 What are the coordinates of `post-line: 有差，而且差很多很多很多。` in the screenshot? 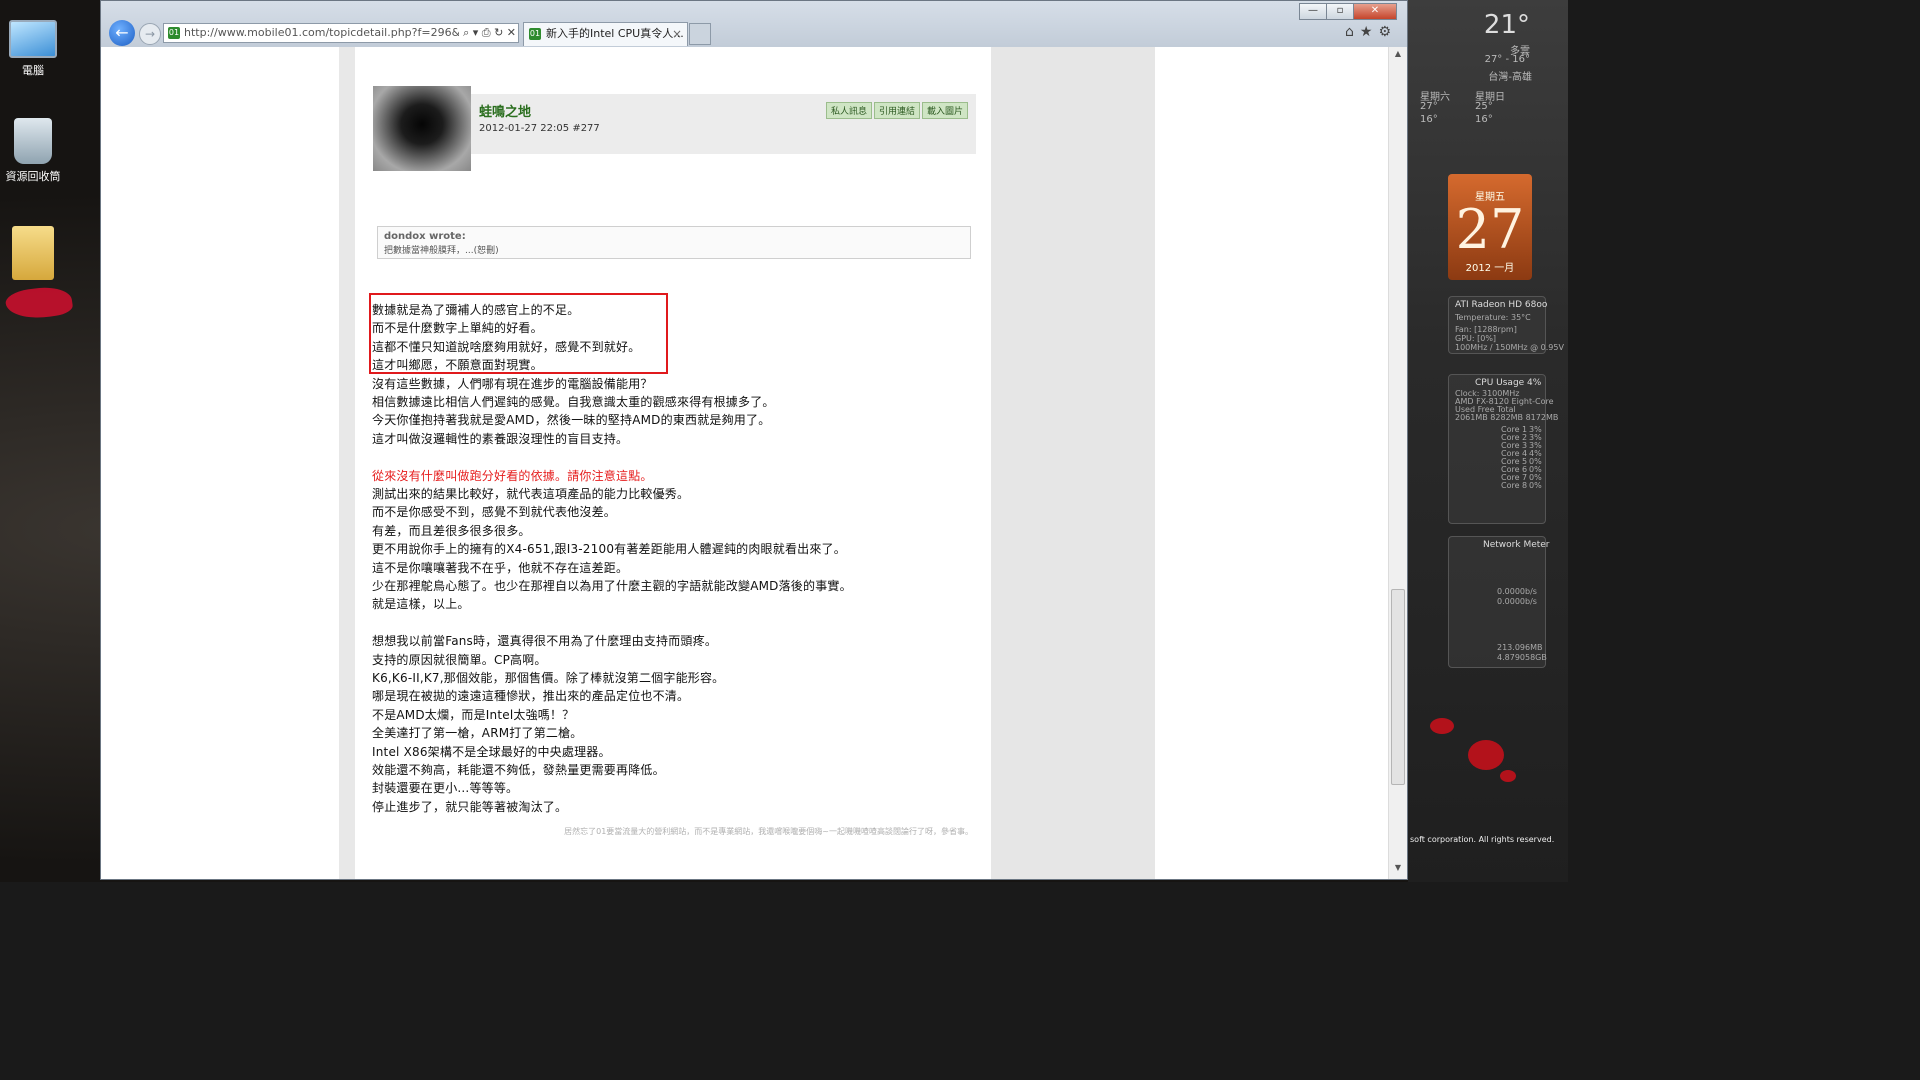 It's located at (451, 530).